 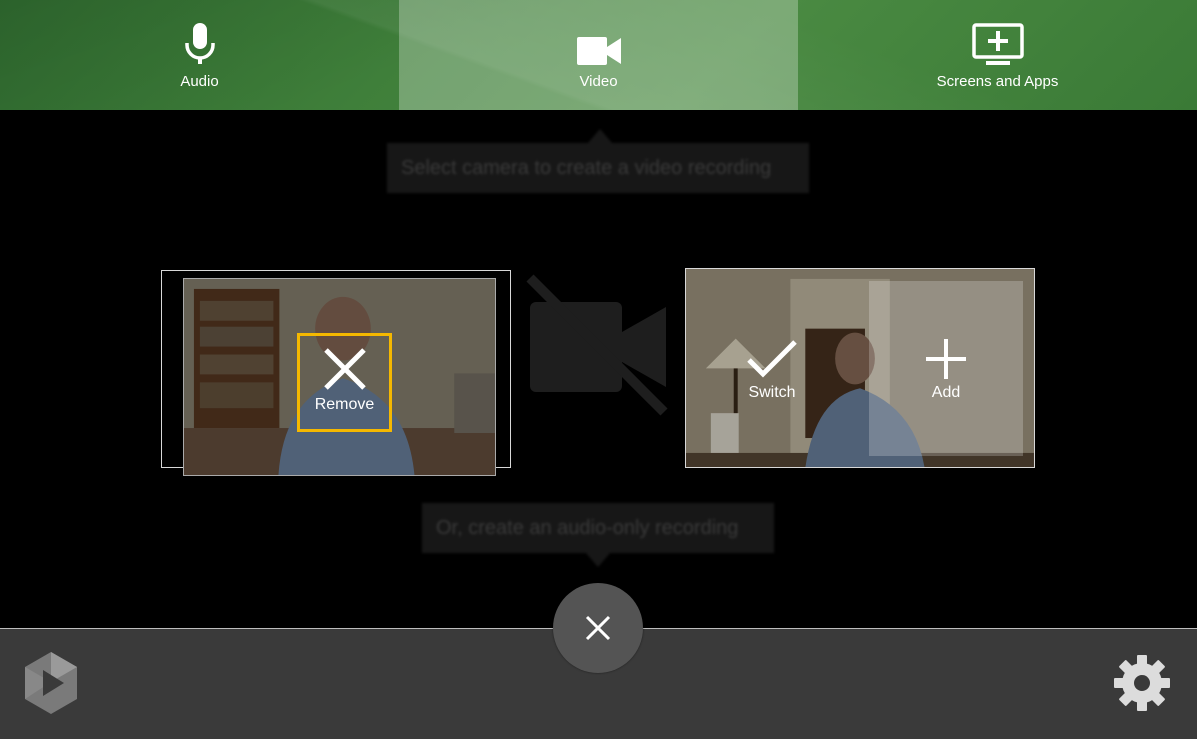 I want to click on switch-camera-button: Switch, so click(x=772, y=370).